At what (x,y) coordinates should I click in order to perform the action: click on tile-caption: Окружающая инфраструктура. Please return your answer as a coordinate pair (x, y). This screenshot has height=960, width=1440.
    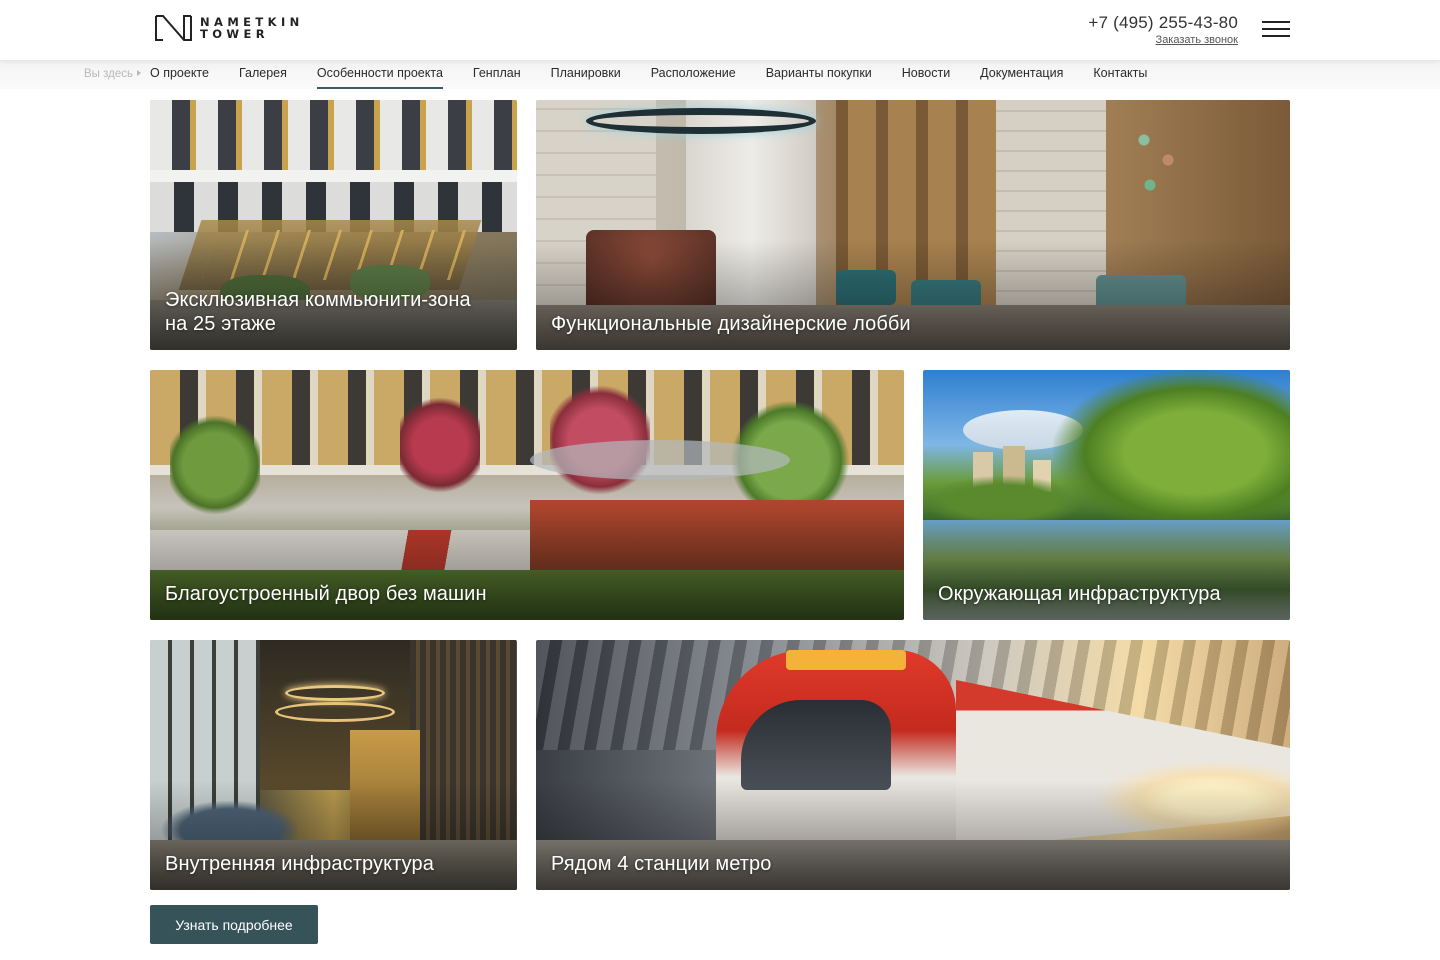
    Looking at the image, I should click on (1079, 594).